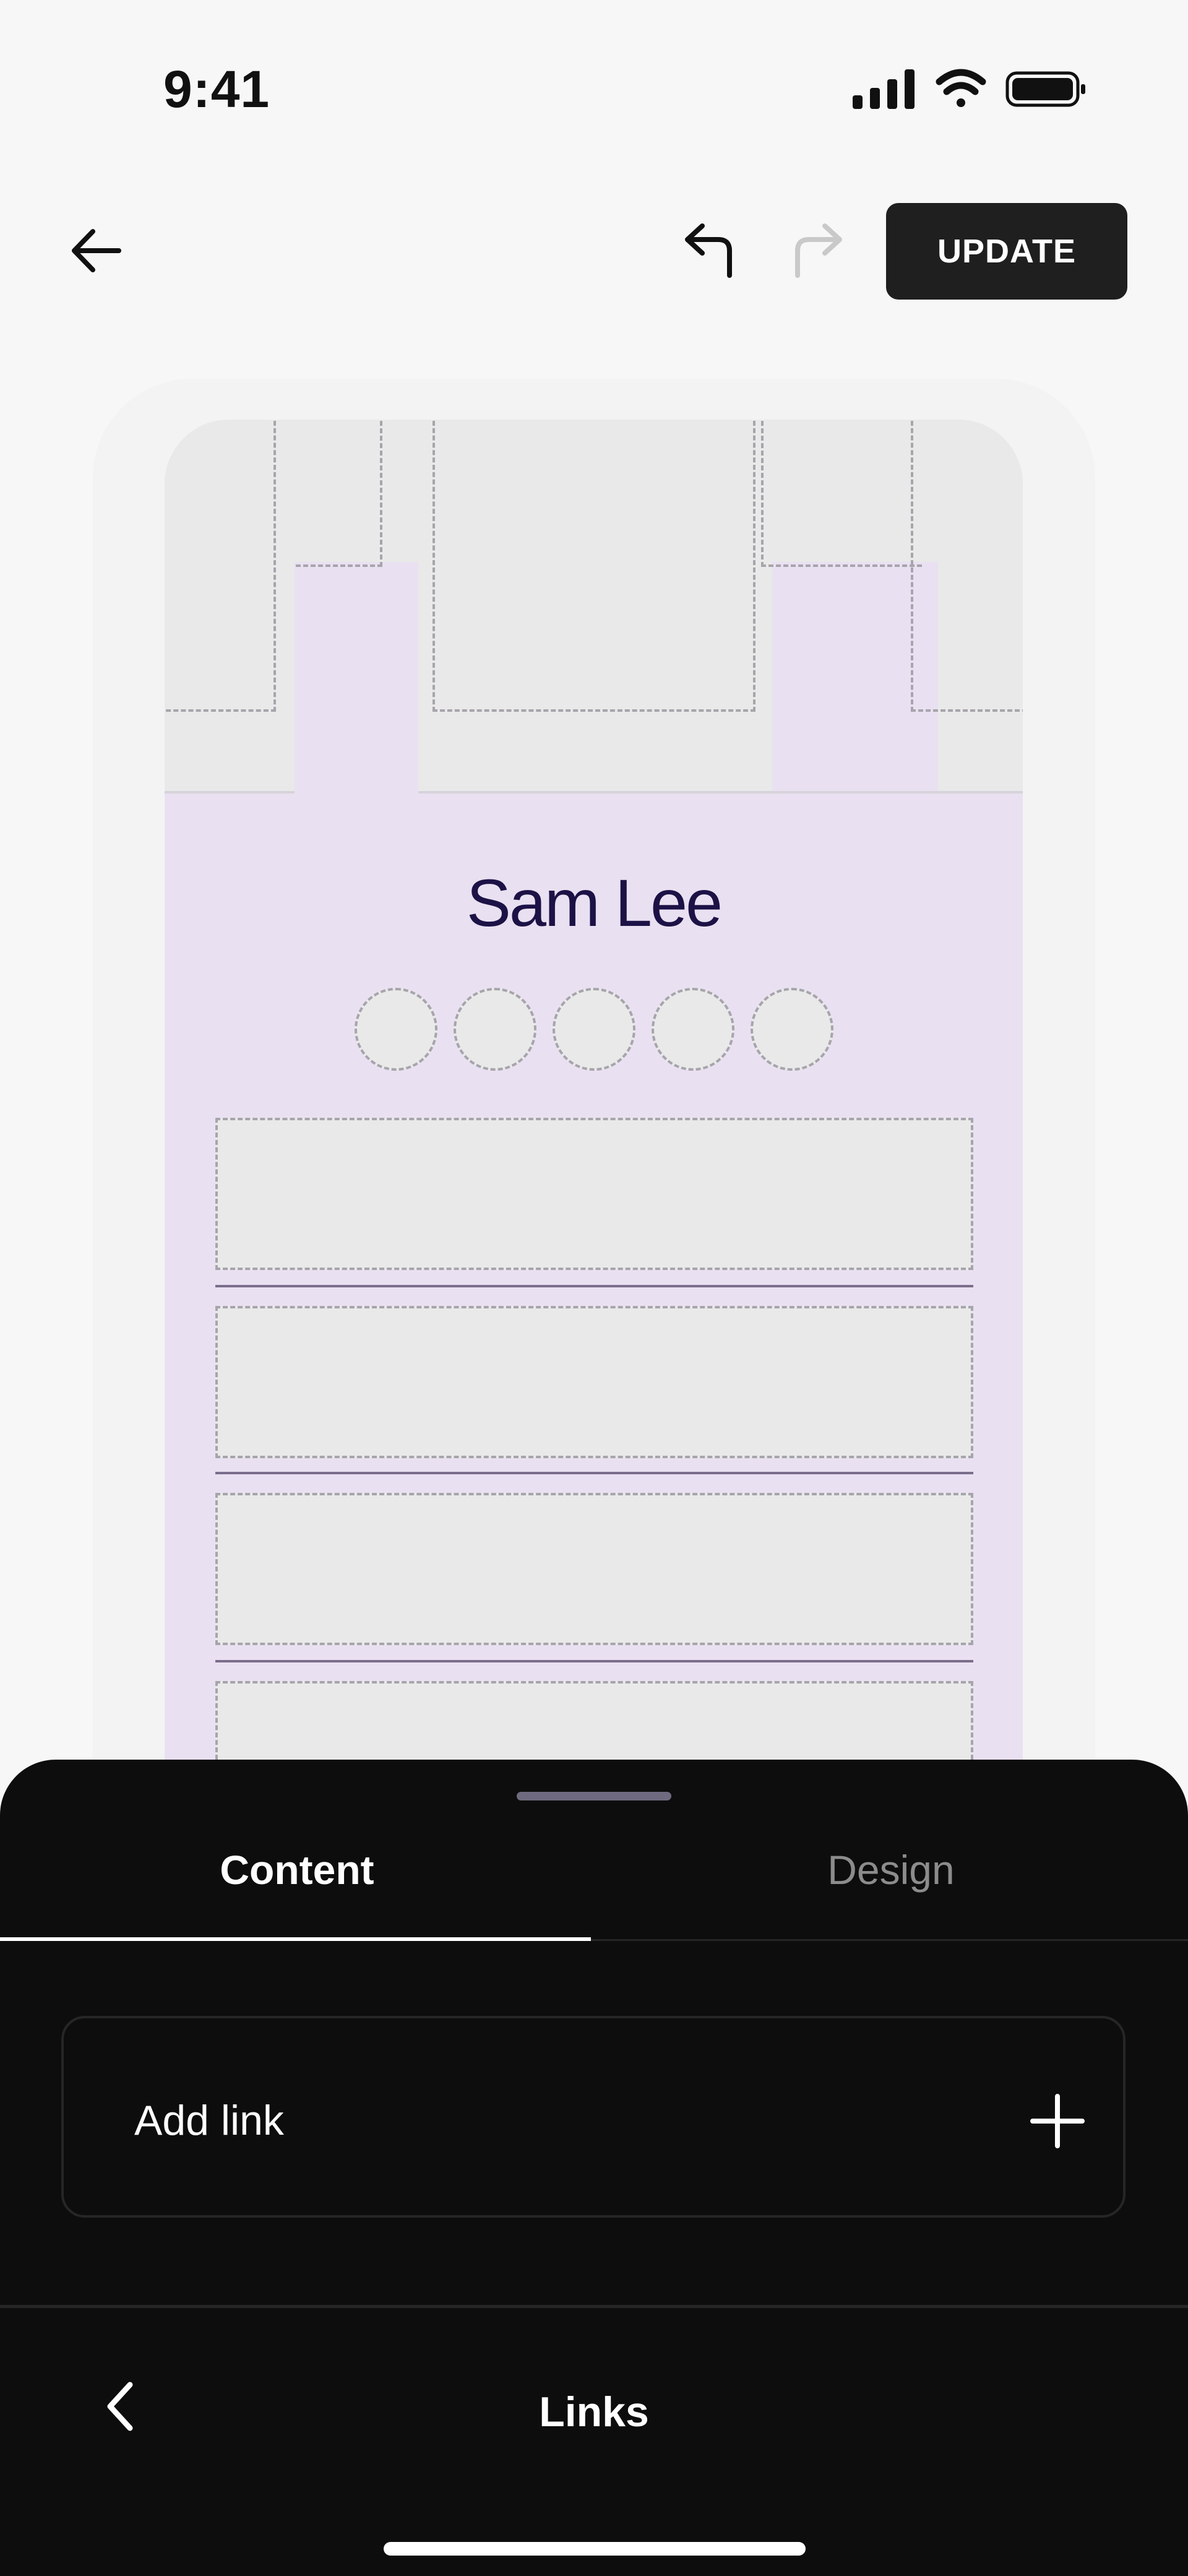 The height and width of the screenshot is (2576, 1188). Describe the element at coordinates (209, 2120) in the screenshot. I see `add-link-label: Add link` at that location.